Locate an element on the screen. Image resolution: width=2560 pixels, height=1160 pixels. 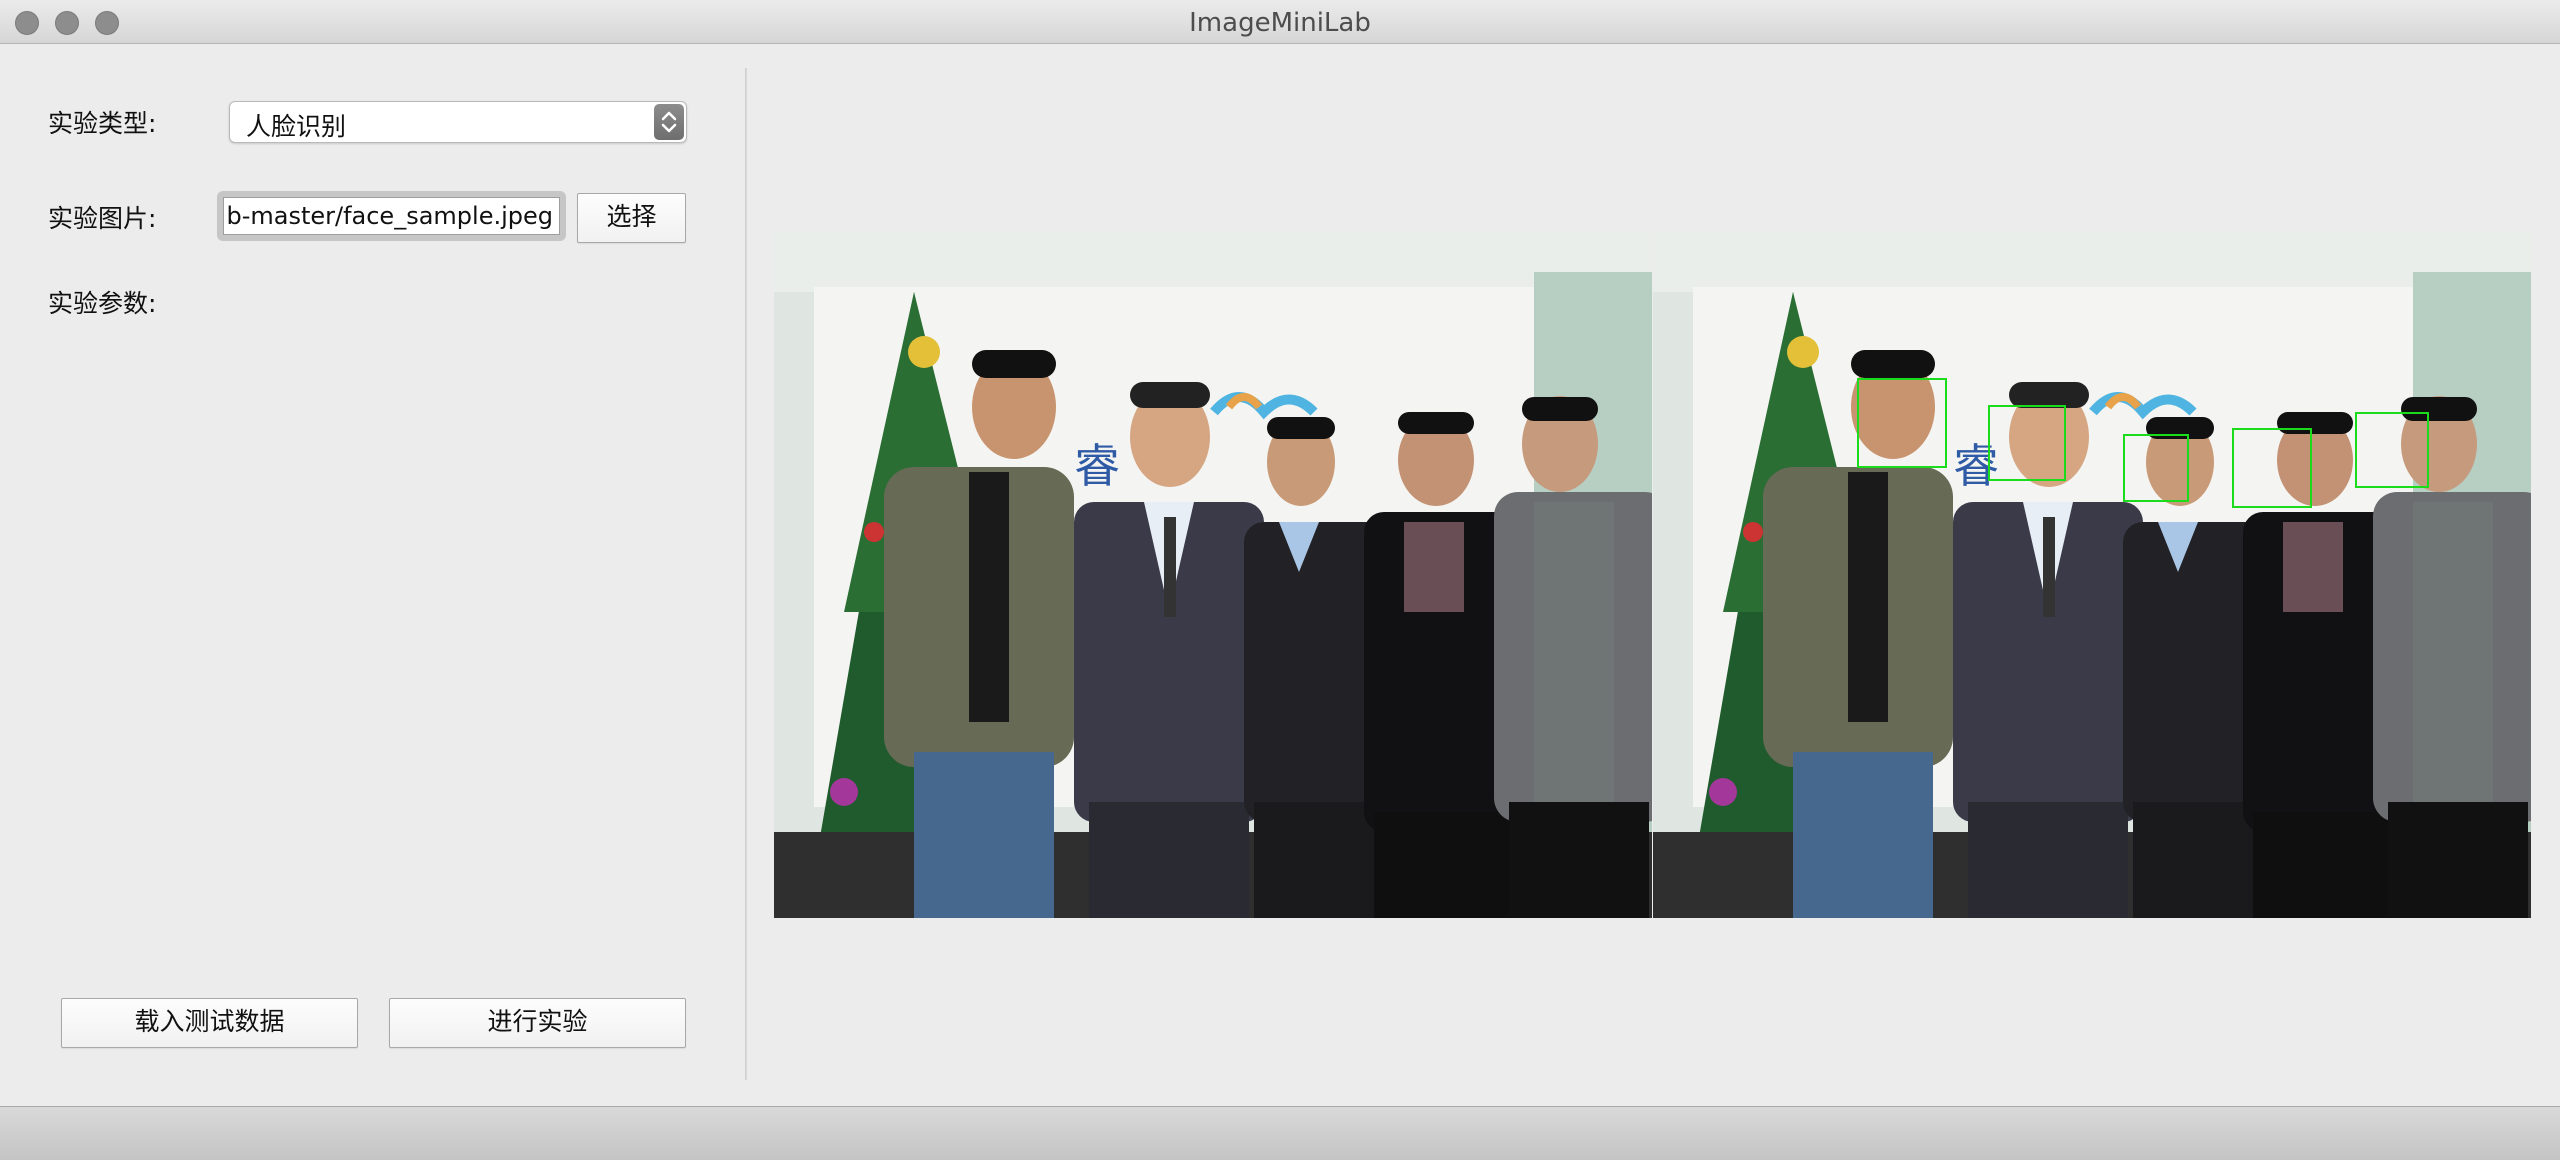
run-experiment-label: 进行实验 is located at coordinates (537, 1021).